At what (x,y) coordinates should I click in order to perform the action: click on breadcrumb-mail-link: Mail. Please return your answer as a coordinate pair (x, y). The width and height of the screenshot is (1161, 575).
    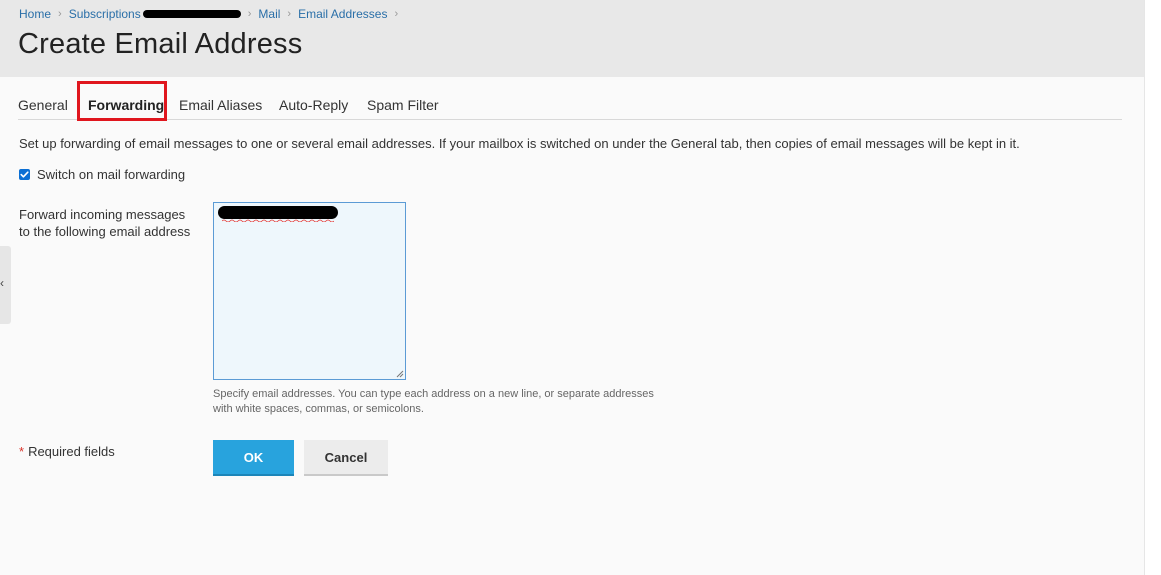
    Looking at the image, I should click on (269, 14).